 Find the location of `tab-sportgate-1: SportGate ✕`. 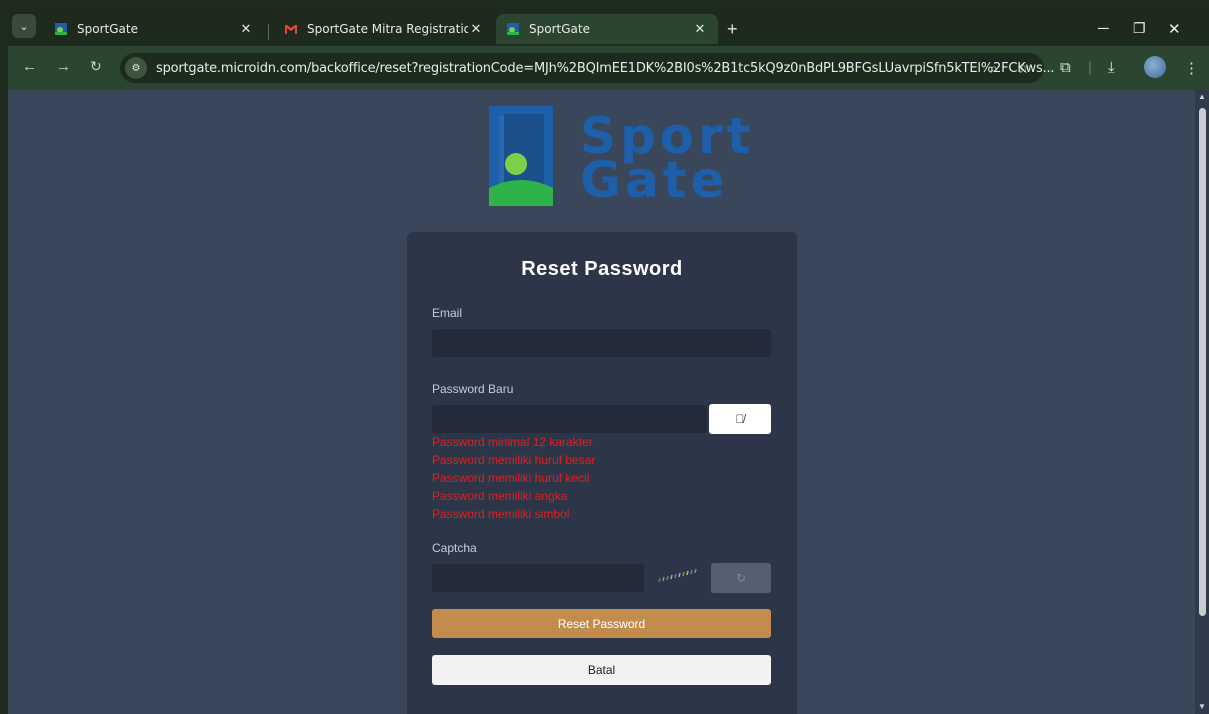

tab-sportgate-1: SportGate ✕ is located at coordinates (154, 29).